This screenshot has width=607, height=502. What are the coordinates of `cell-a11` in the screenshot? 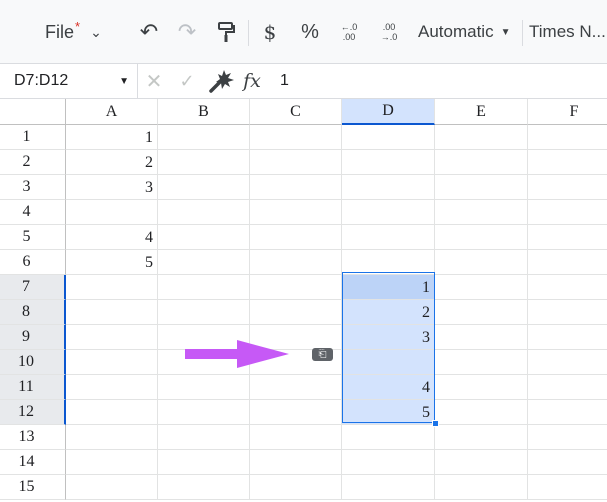 It's located at (112, 387).